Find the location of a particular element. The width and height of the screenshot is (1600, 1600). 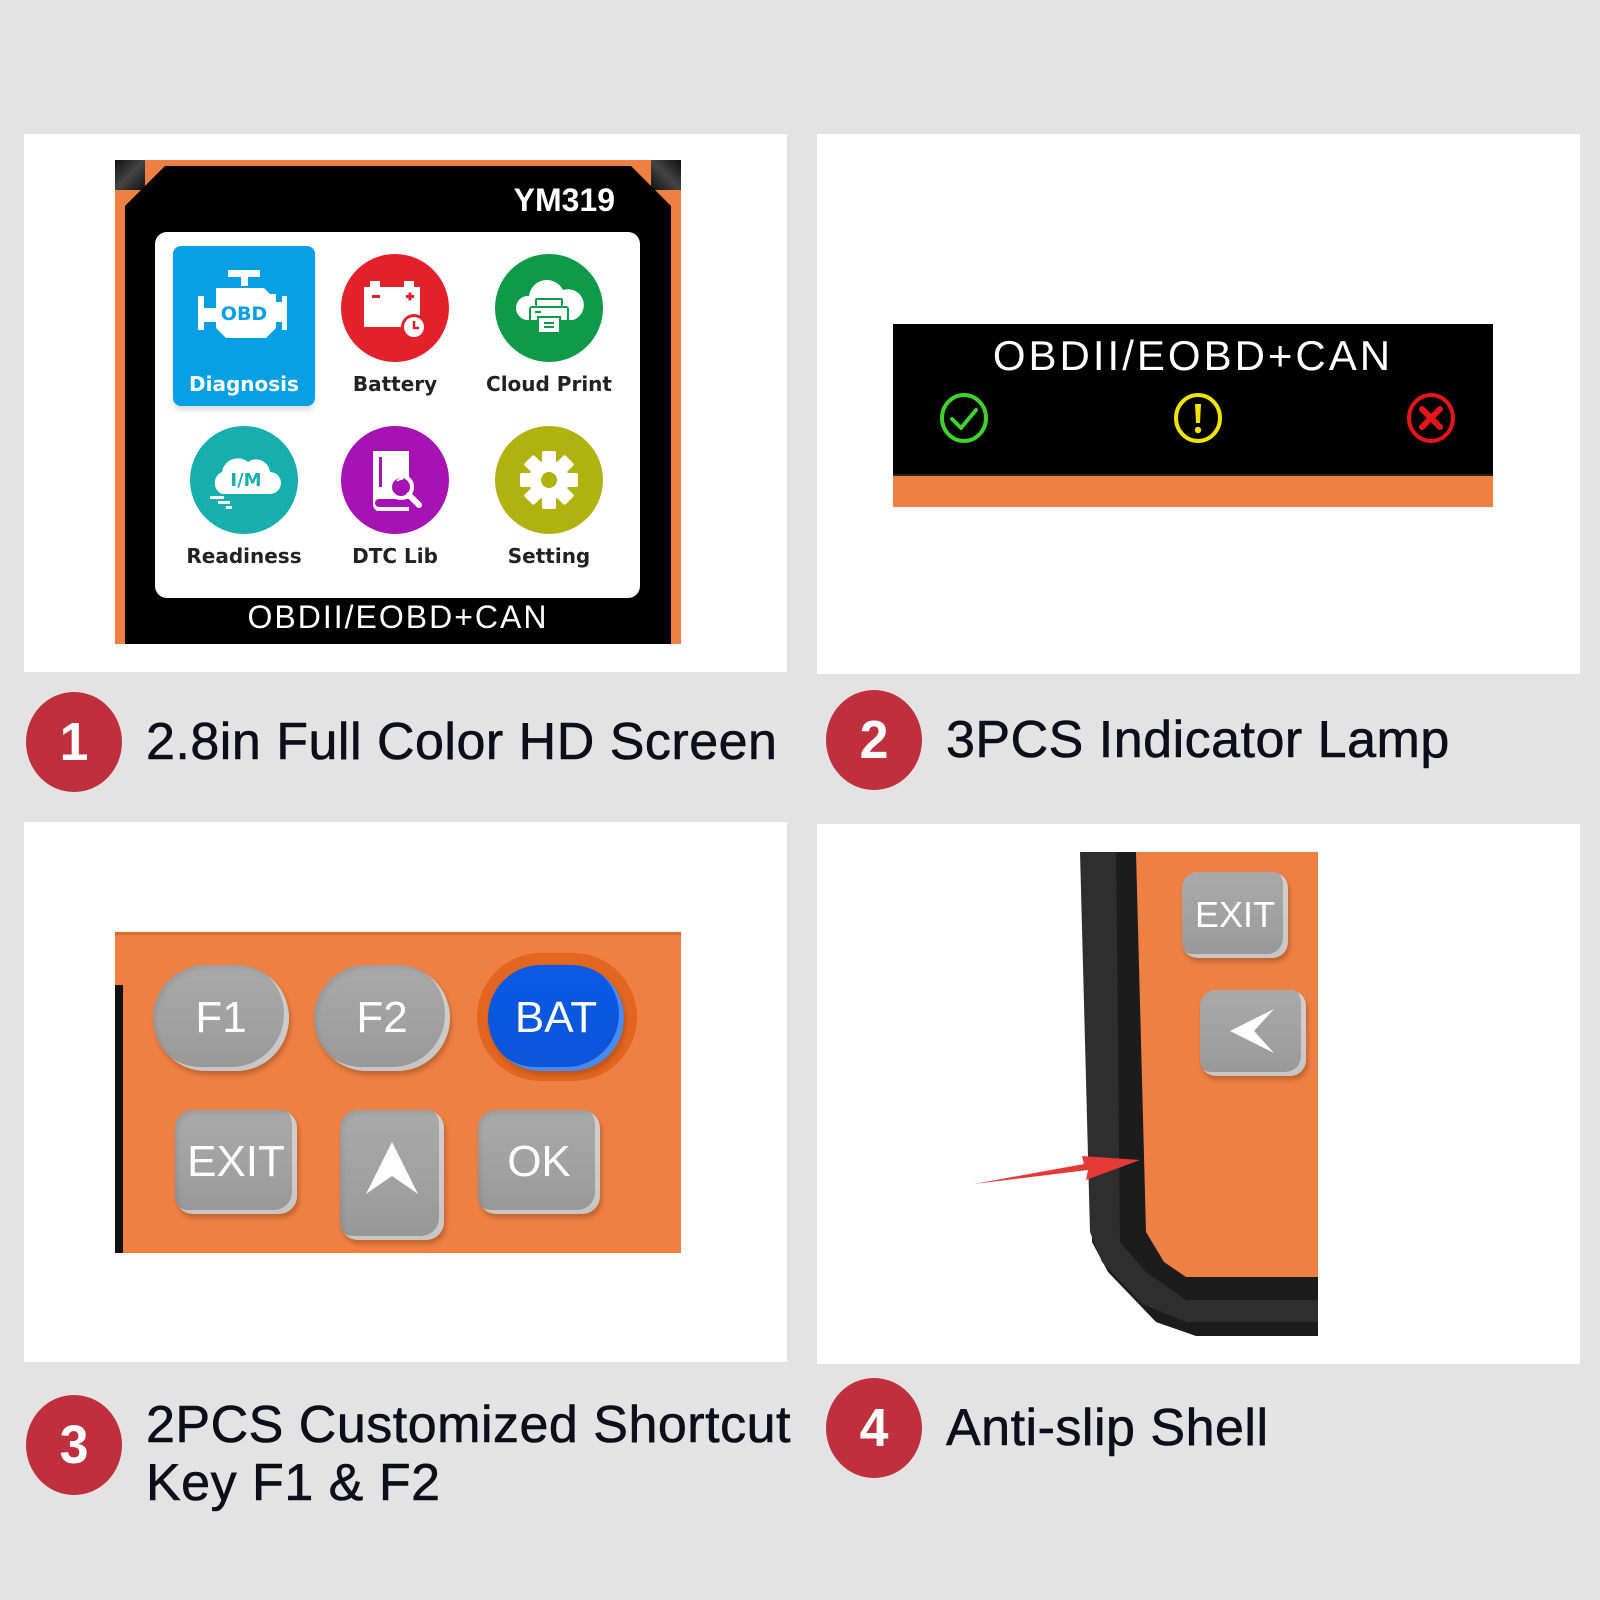

feature-caption-4: 4 Anti-slip Shell is located at coordinates (1046, 1428).